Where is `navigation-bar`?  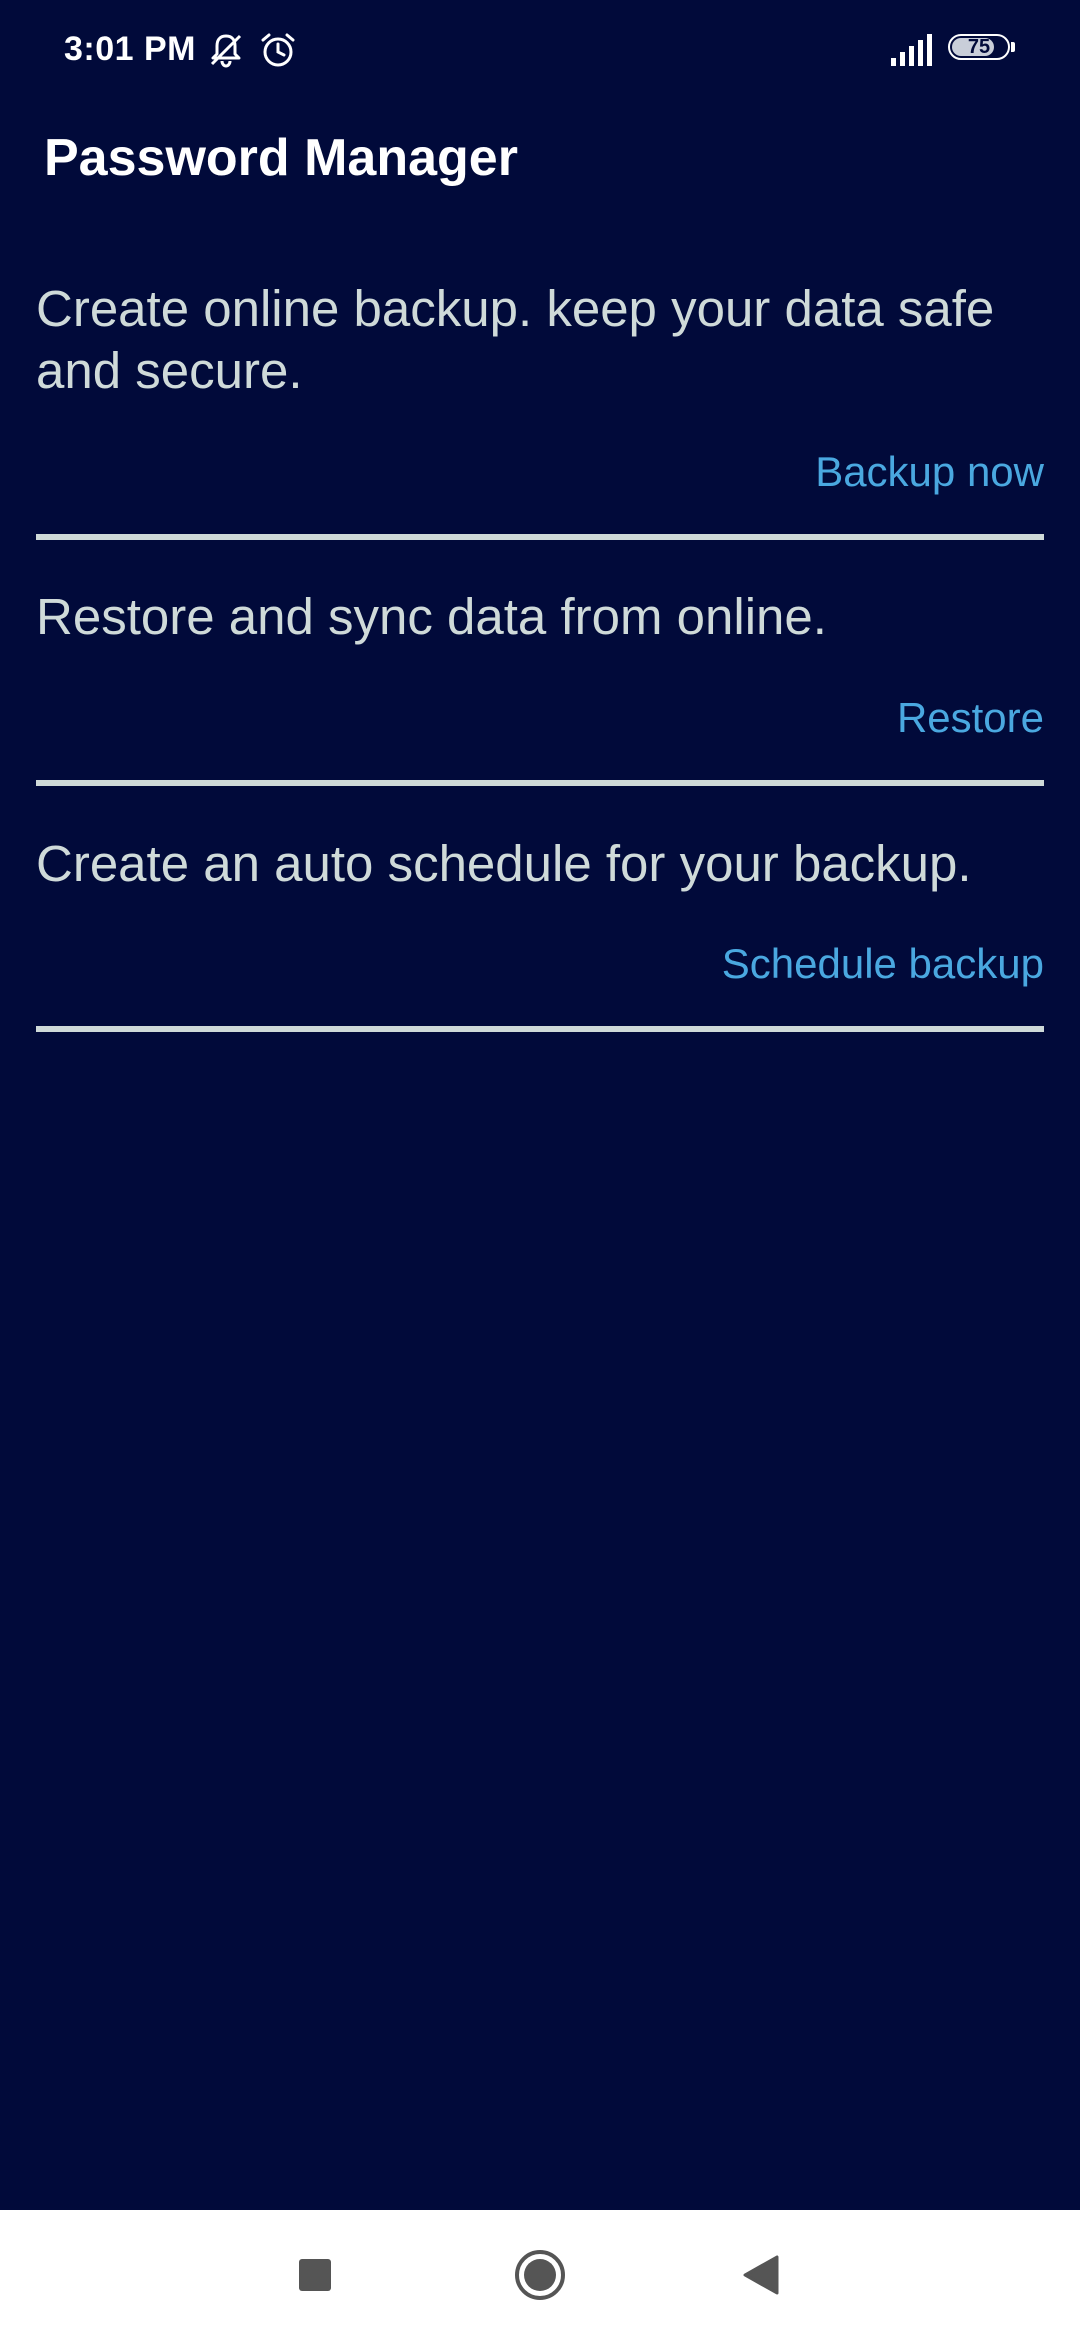 navigation-bar is located at coordinates (540, 2275).